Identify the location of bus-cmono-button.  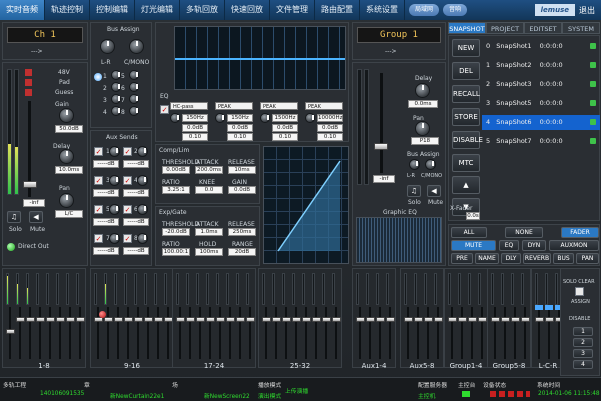
(136, 46).